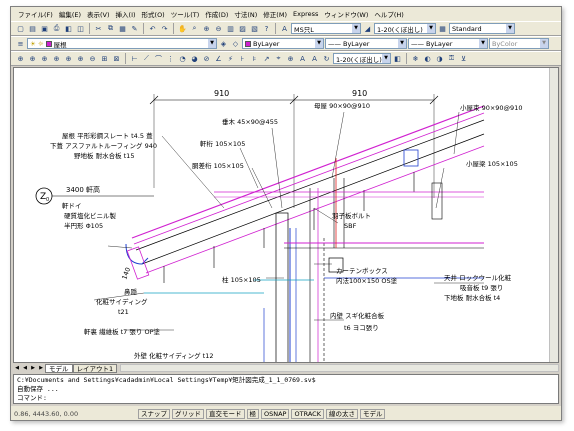  What do you see at coordinates (427, 58) in the screenshot?
I see `layer-off-icon: ◐` at bounding box center [427, 58].